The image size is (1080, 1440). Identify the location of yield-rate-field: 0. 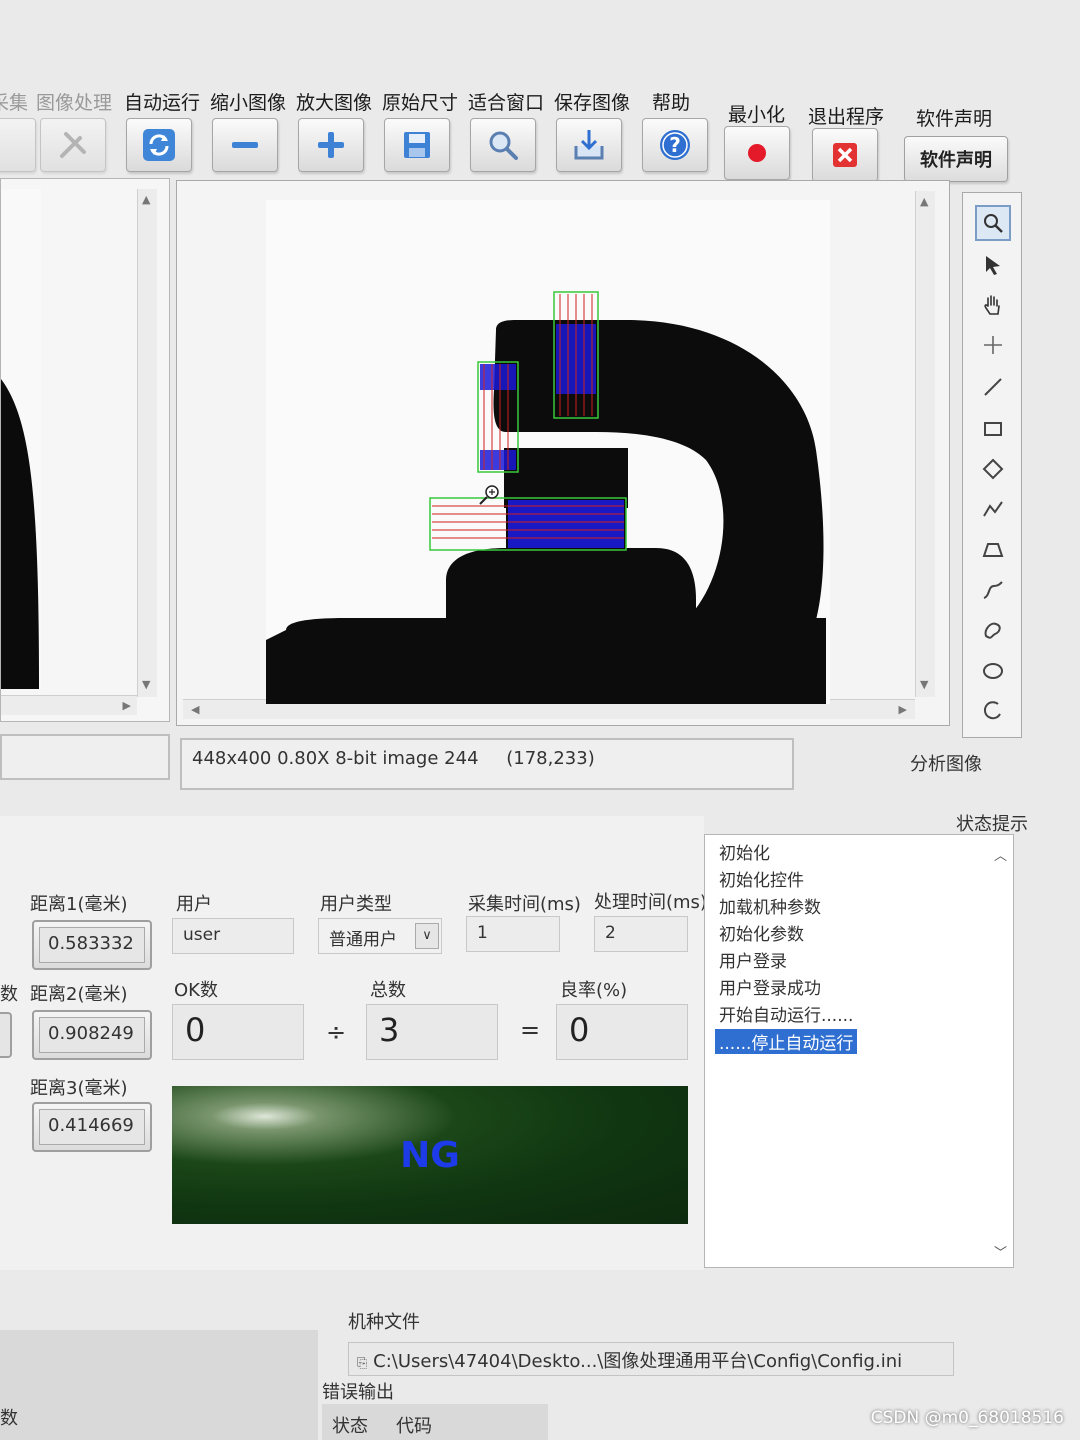
(622, 1032).